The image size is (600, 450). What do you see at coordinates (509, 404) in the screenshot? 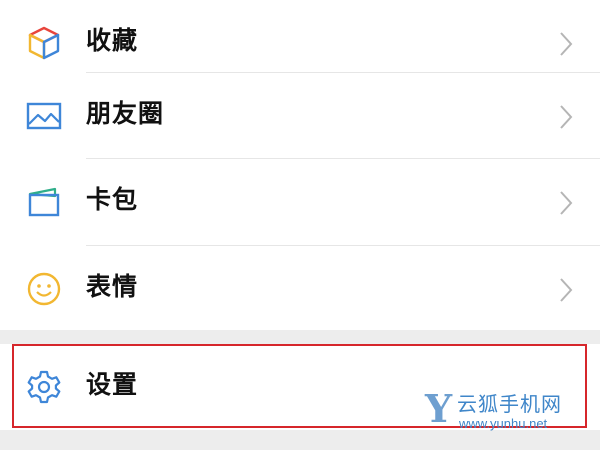
I see `watermark-name: 云狐手机网` at bounding box center [509, 404].